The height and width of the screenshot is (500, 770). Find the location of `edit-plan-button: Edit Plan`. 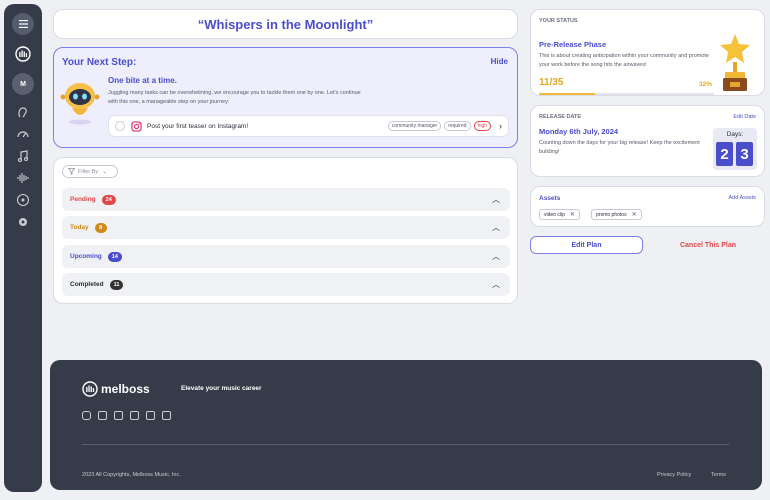

edit-plan-button: Edit Plan is located at coordinates (586, 245).